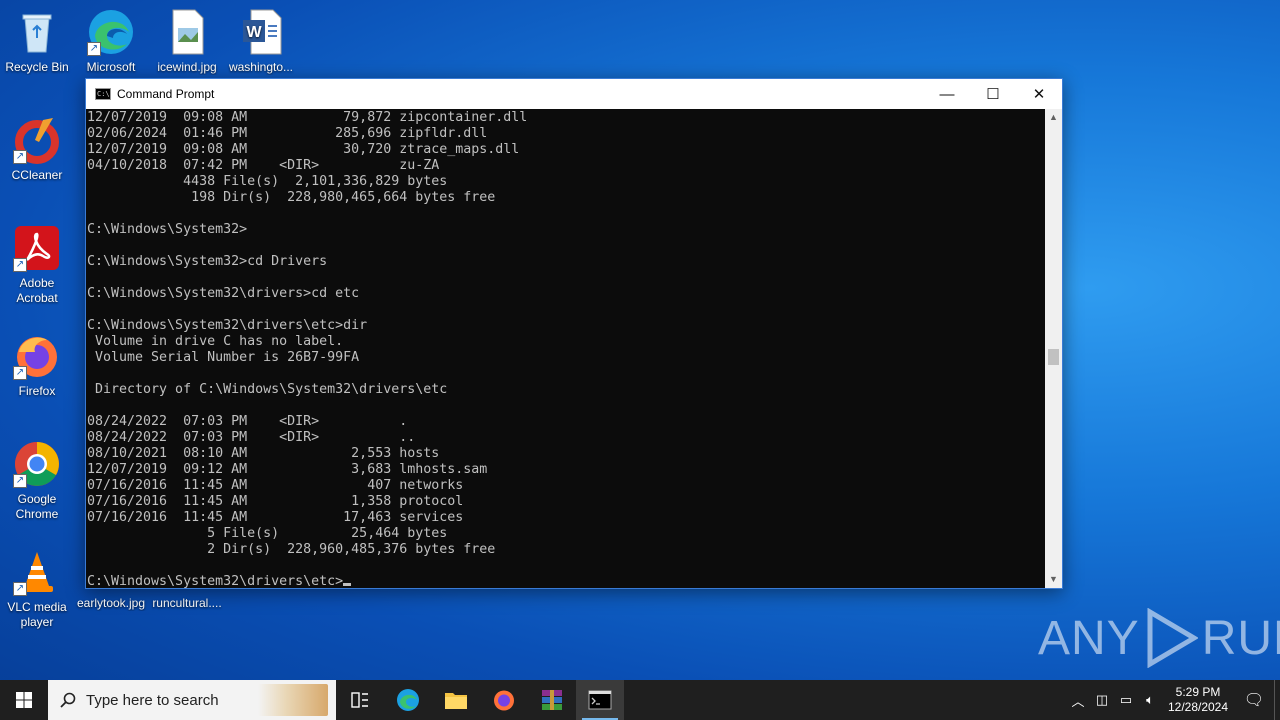 The image size is (1280, 720). Describe the element at coordinates (263, 453) in the screenshot. I see `console-line: 08/10/2021 08:10 AM 2,553 hosts` at that location.